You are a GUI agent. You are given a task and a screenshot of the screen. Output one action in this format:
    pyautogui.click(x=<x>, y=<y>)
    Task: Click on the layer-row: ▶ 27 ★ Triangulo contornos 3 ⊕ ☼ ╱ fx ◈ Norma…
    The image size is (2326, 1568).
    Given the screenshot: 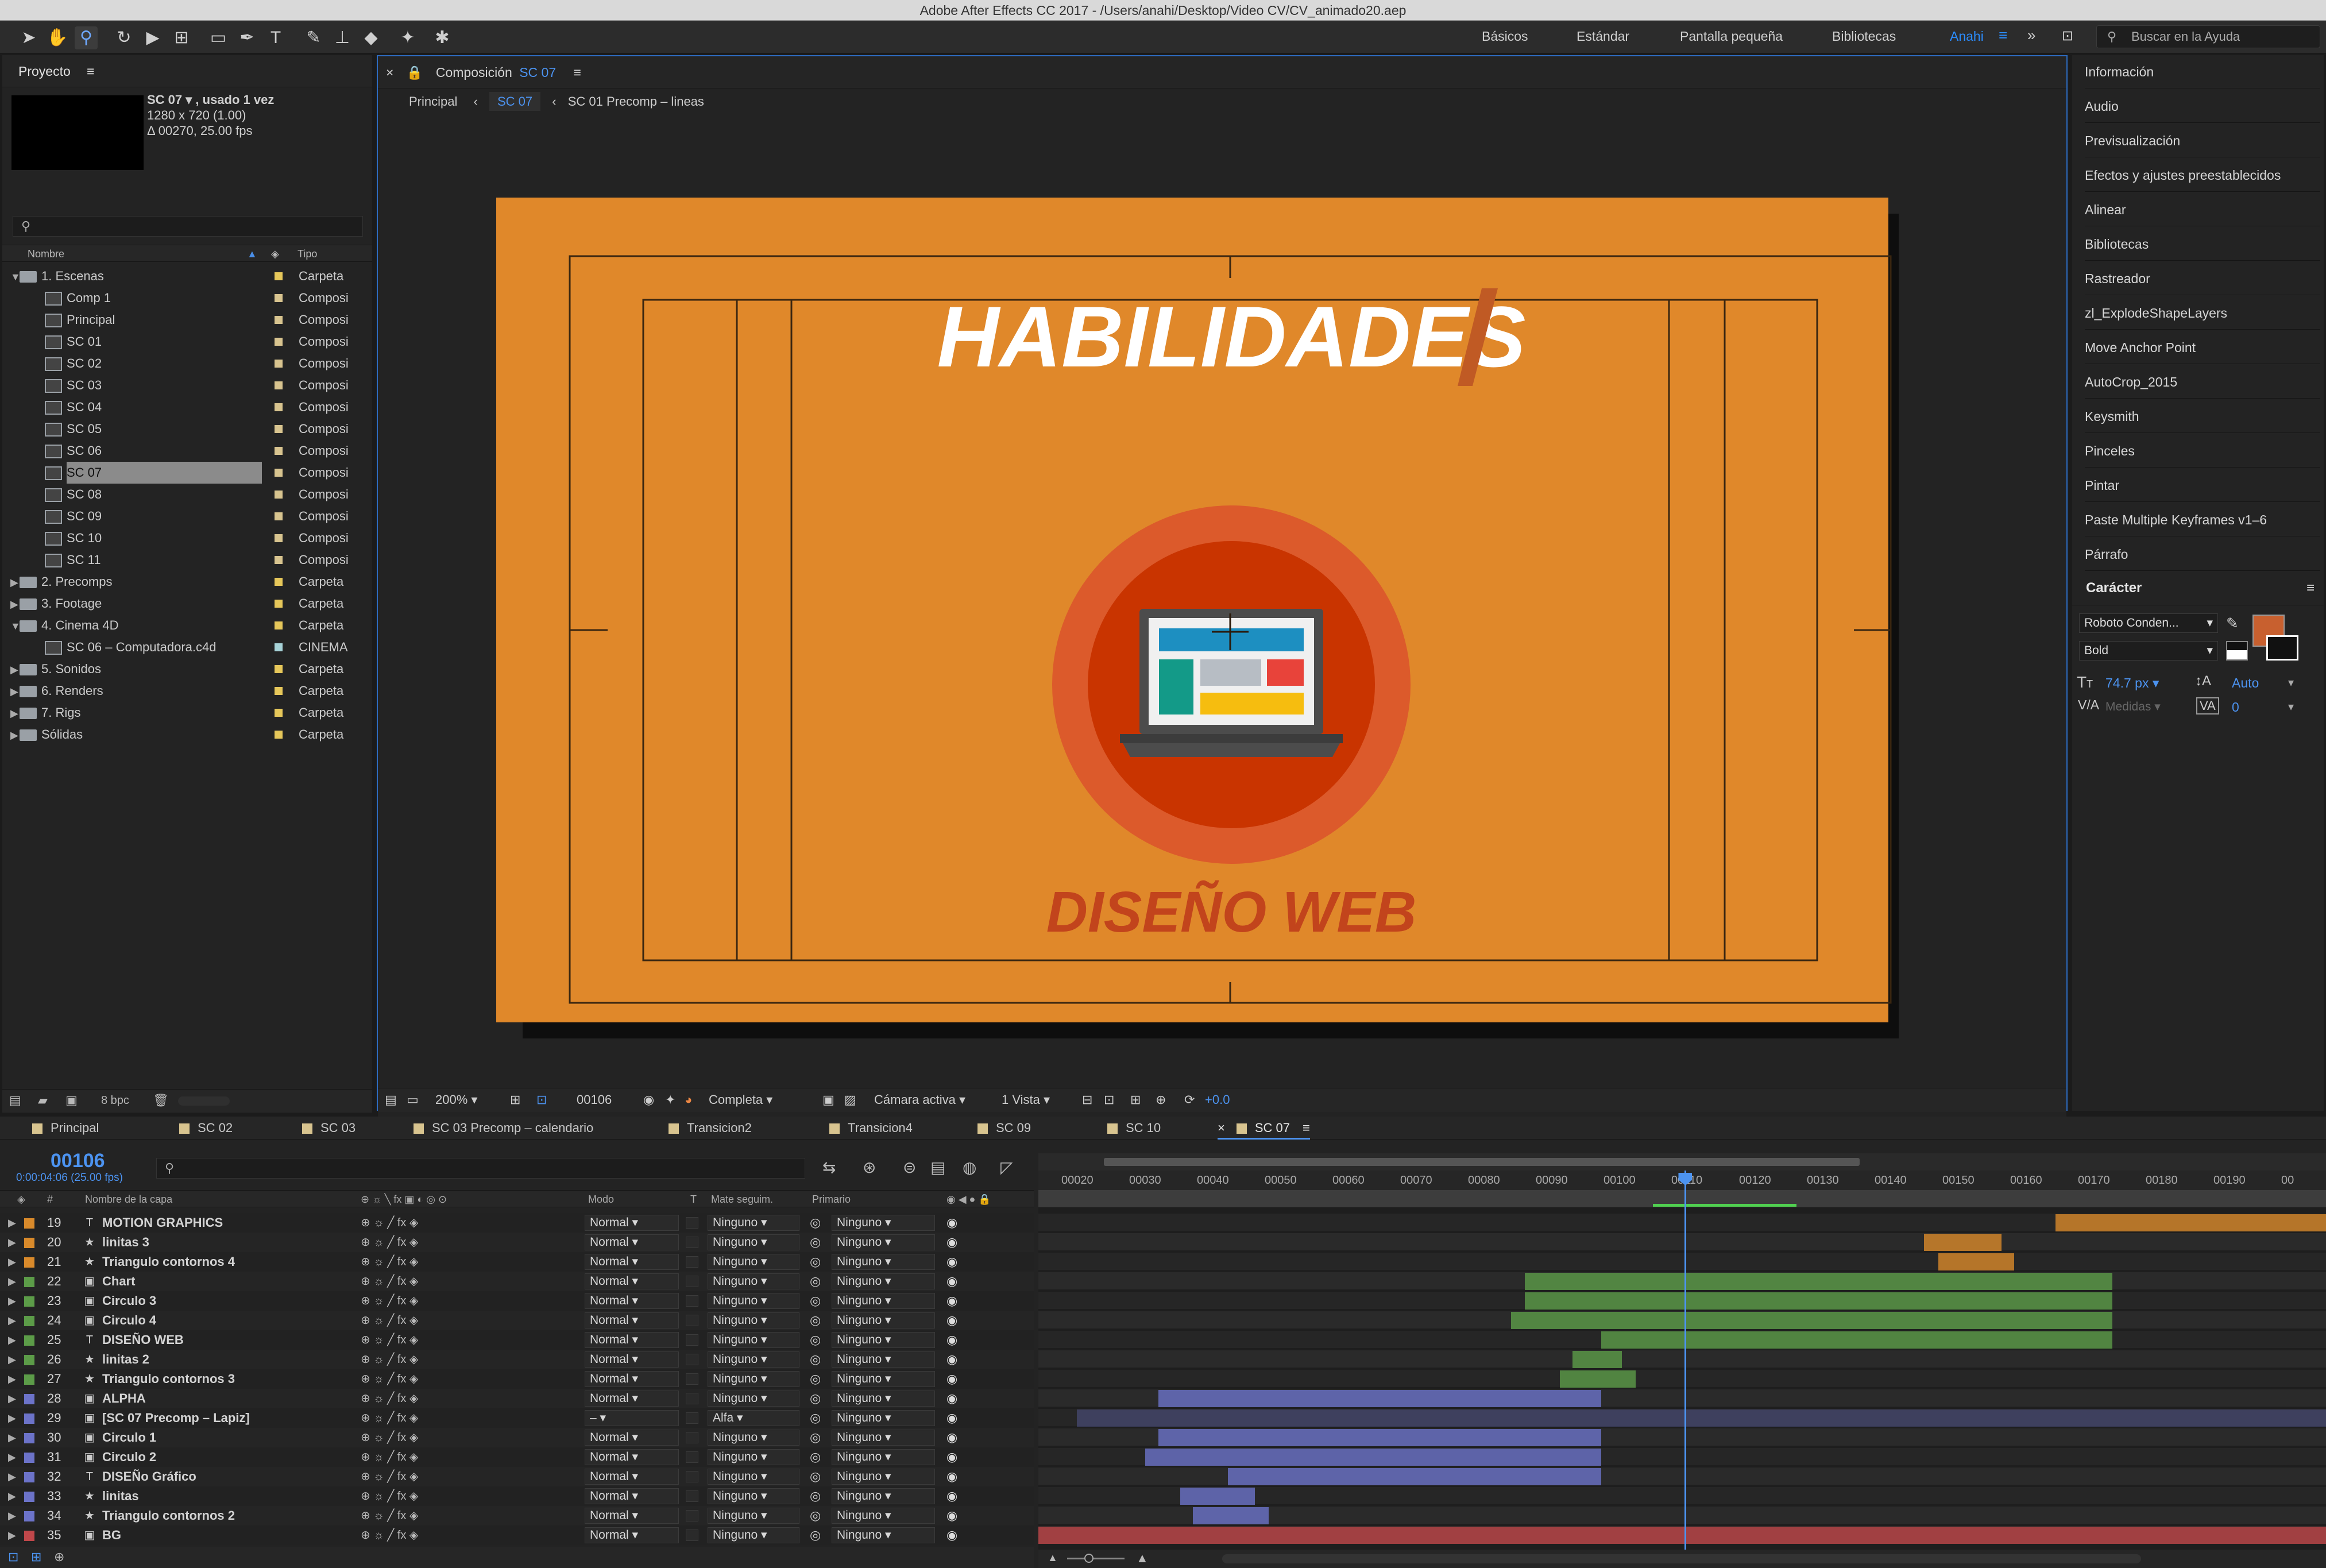 What is the action you would take?
    pyautogui.click(x=517, y=1379)
    